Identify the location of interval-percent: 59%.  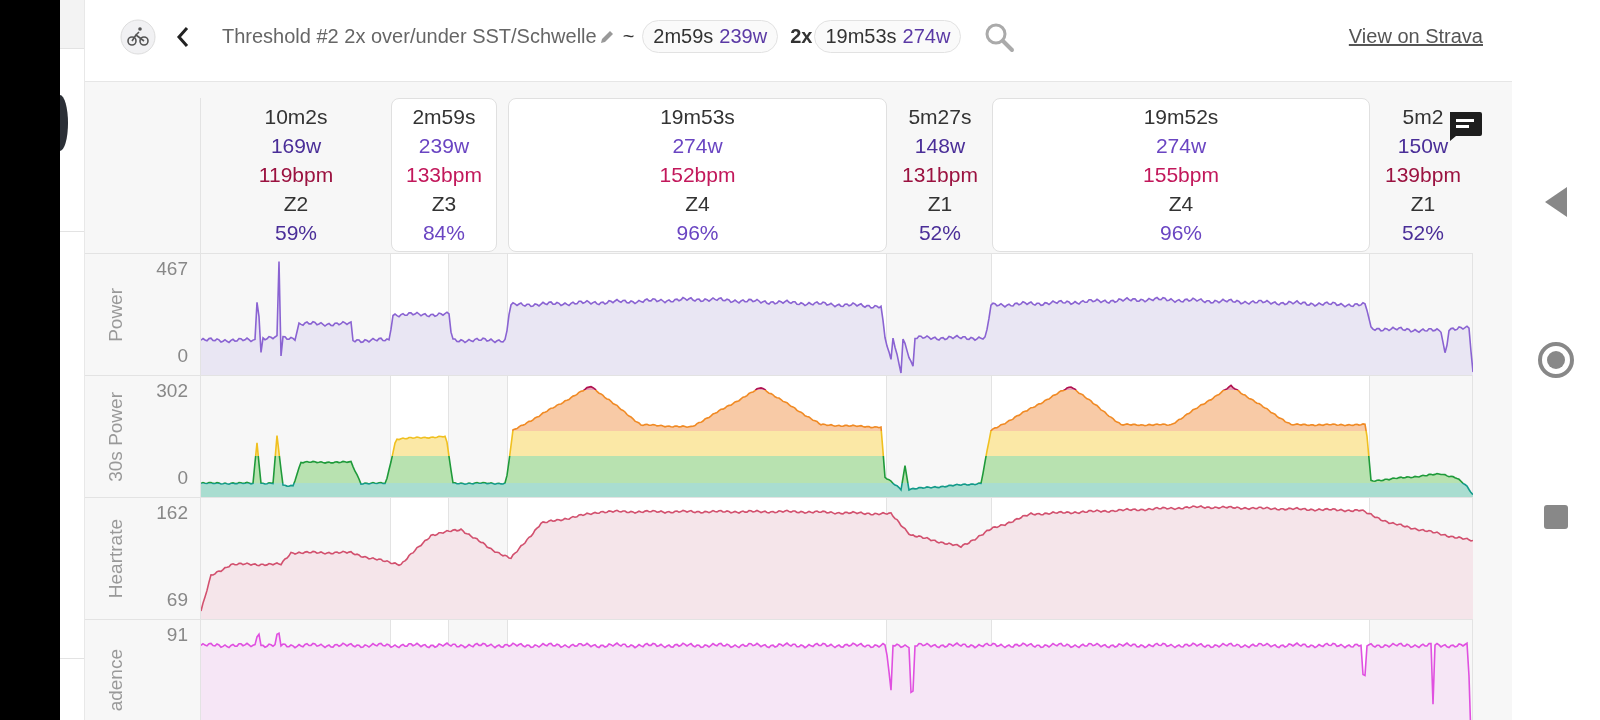
(296, 233).